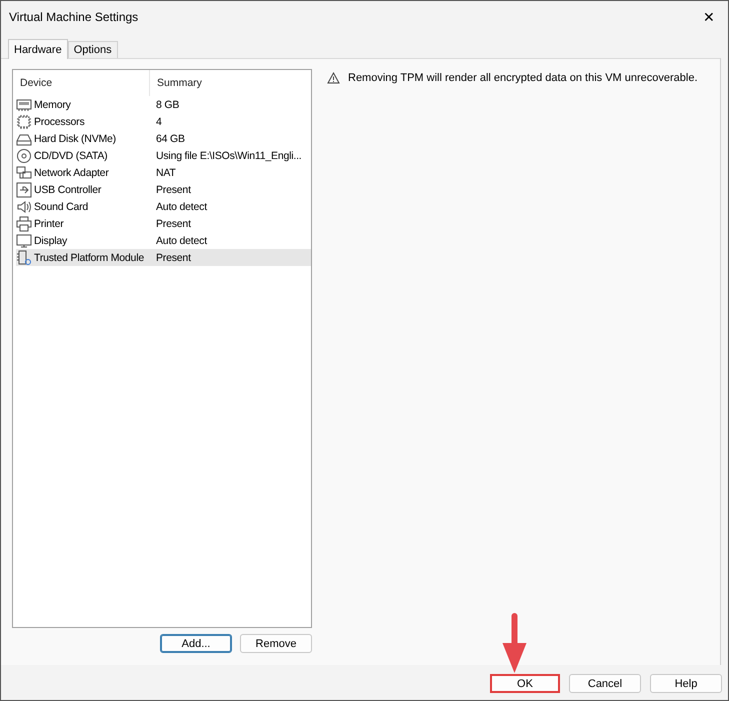 The height and width of the screenshot is (701, 729). Describe the element at coordinates (24, 206) in the screenshot. I see `sound-icon` at that location.